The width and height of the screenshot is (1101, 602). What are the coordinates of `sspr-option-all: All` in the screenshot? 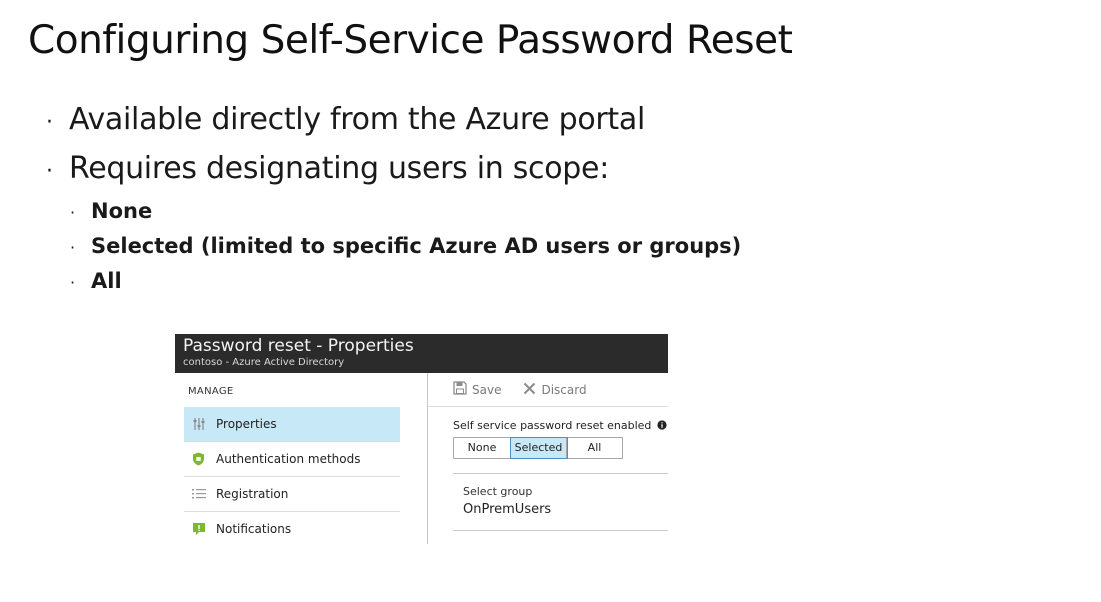 It's located at (594, 448).